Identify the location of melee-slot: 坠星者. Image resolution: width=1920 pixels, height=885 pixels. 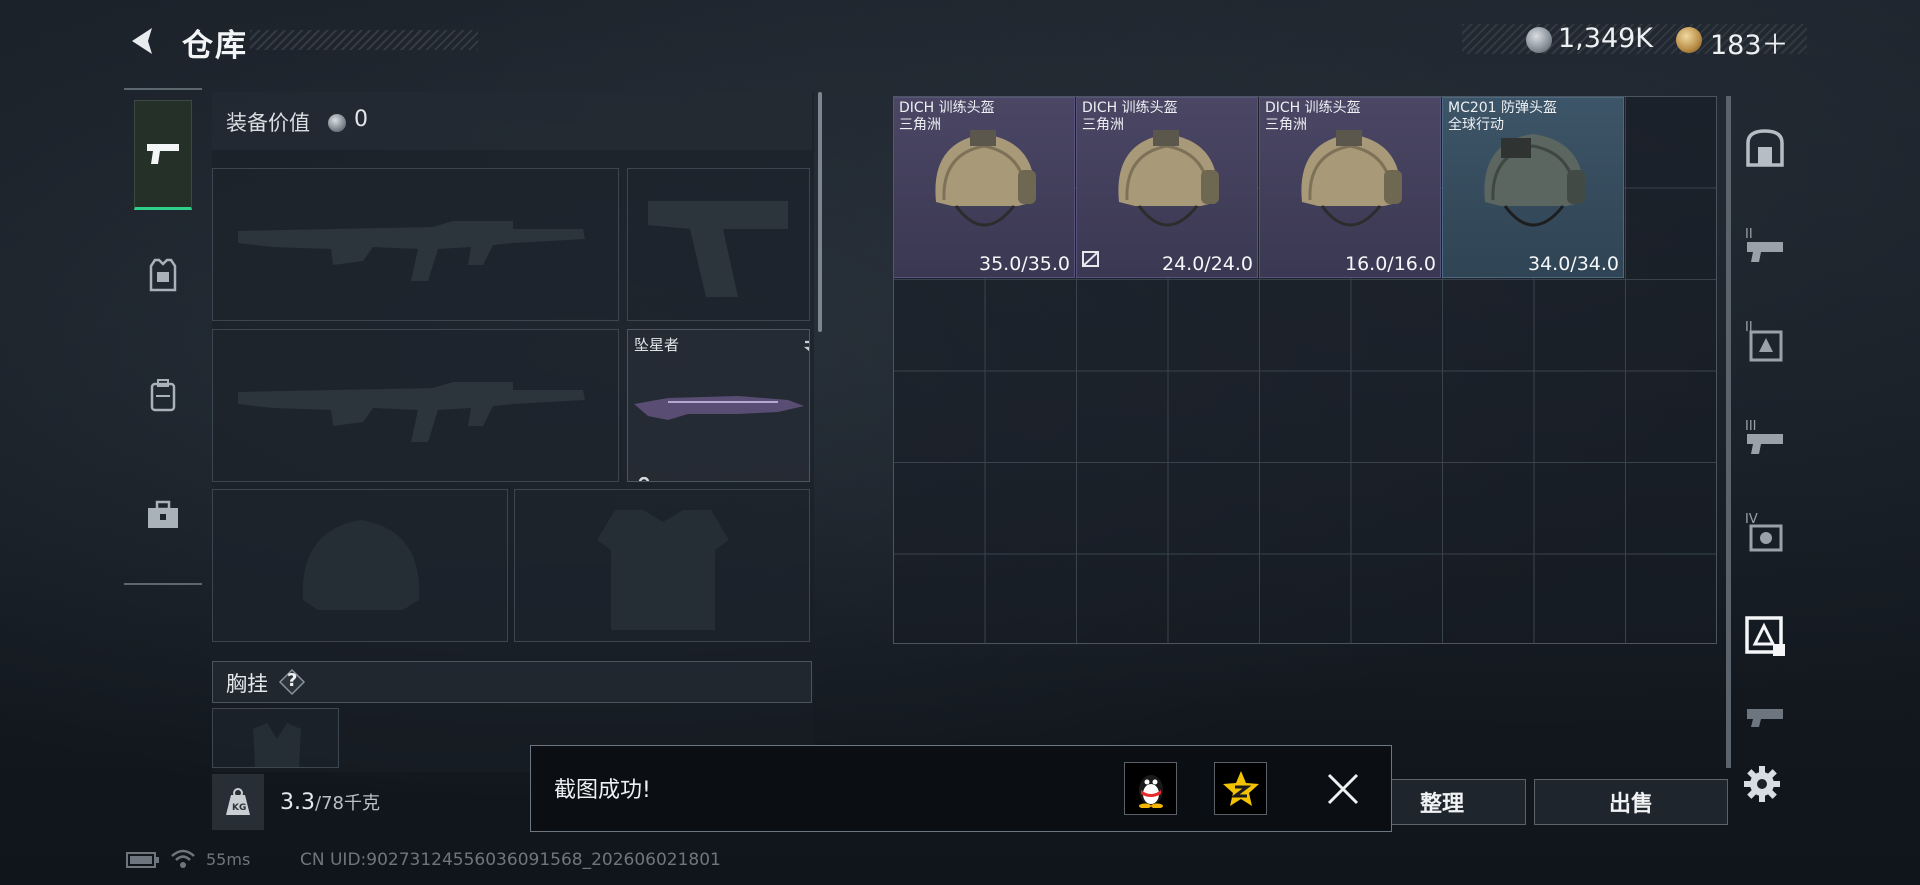
(718, 405).